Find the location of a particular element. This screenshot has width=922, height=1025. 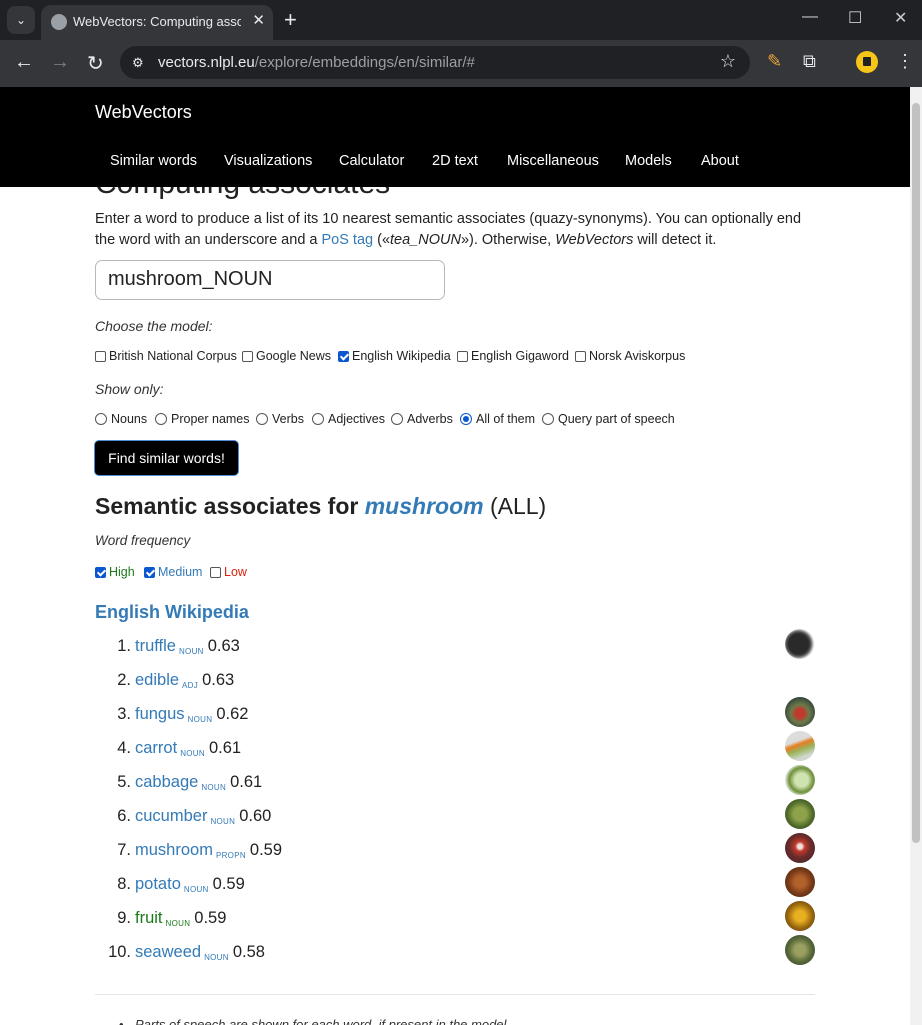

browser-tab: WebVectors: Computing associates ✕ is located at coordinates (157, 22).